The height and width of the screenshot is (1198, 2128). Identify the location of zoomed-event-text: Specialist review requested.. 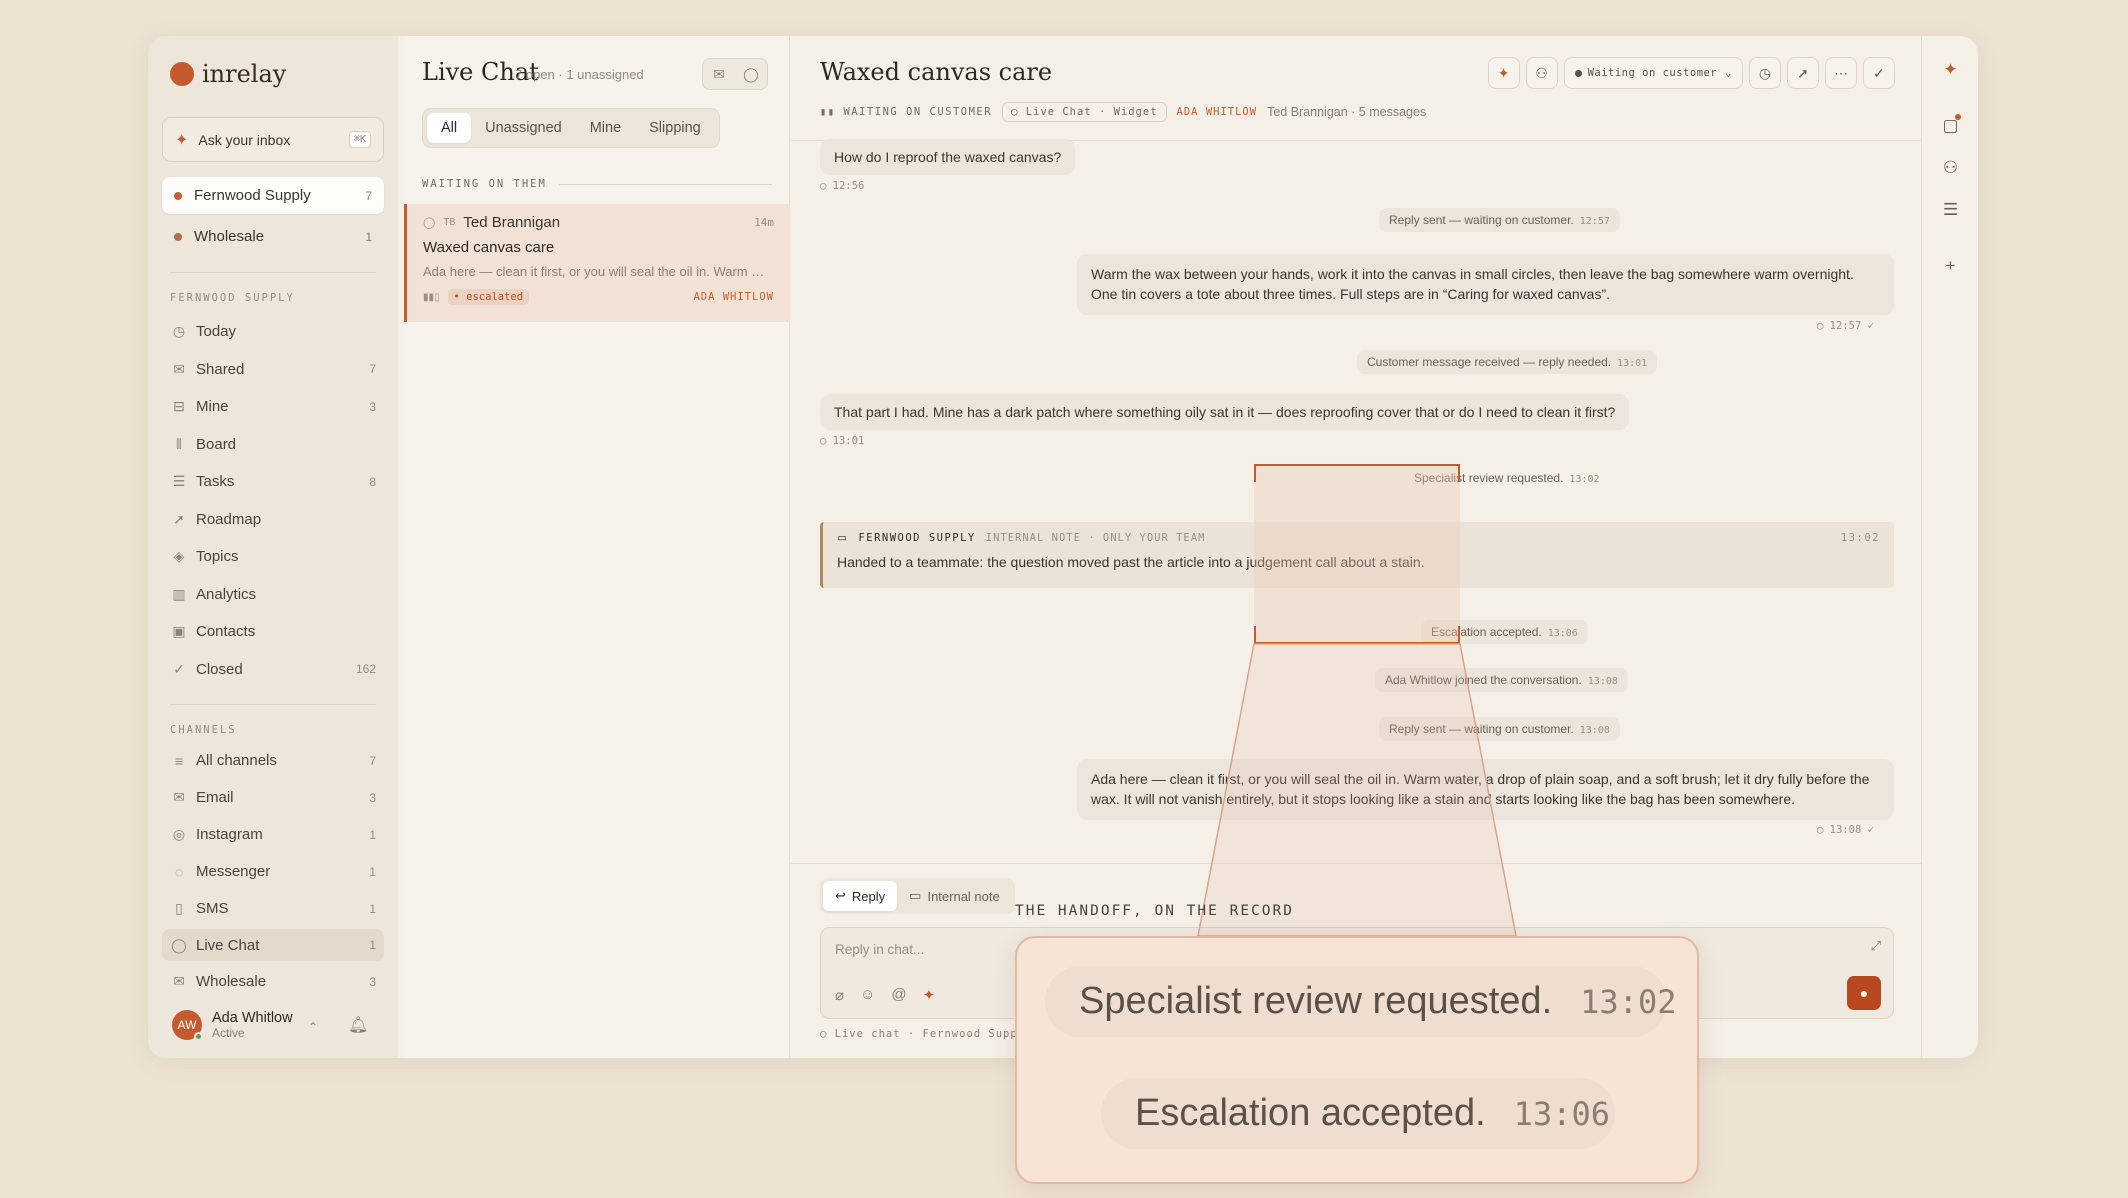
(1316, 1001).